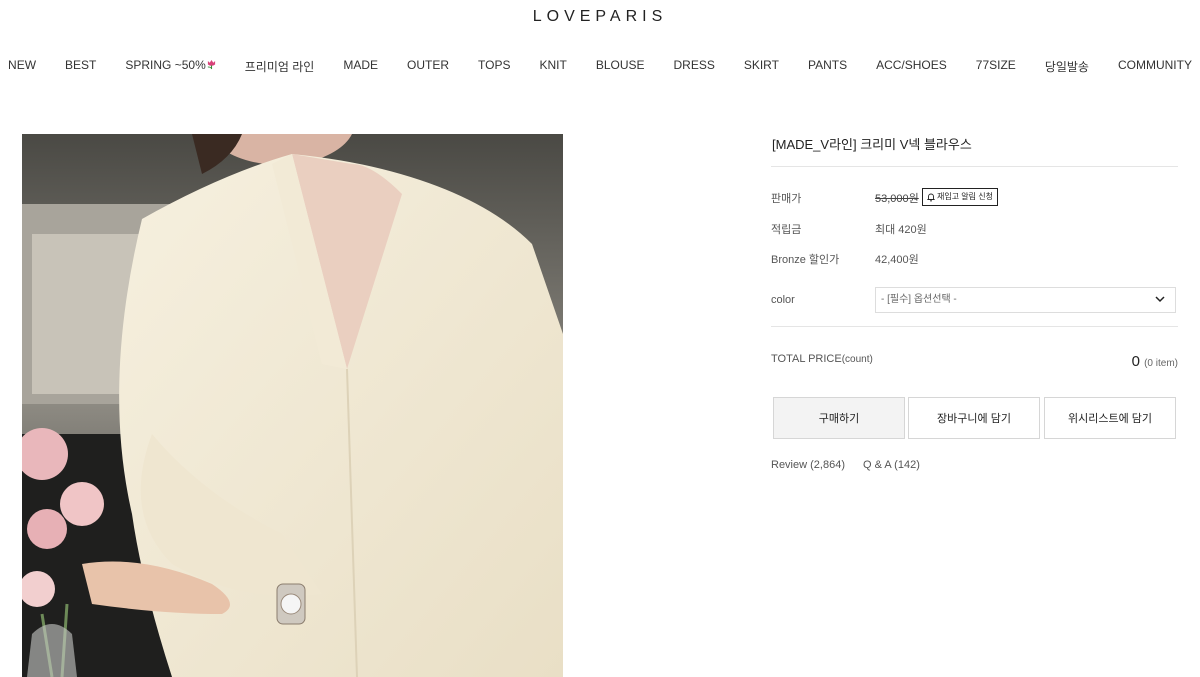 This screenshot has height=677, width=1200. I want to click on nav-item-pants: PANTS, so click(827, 66).